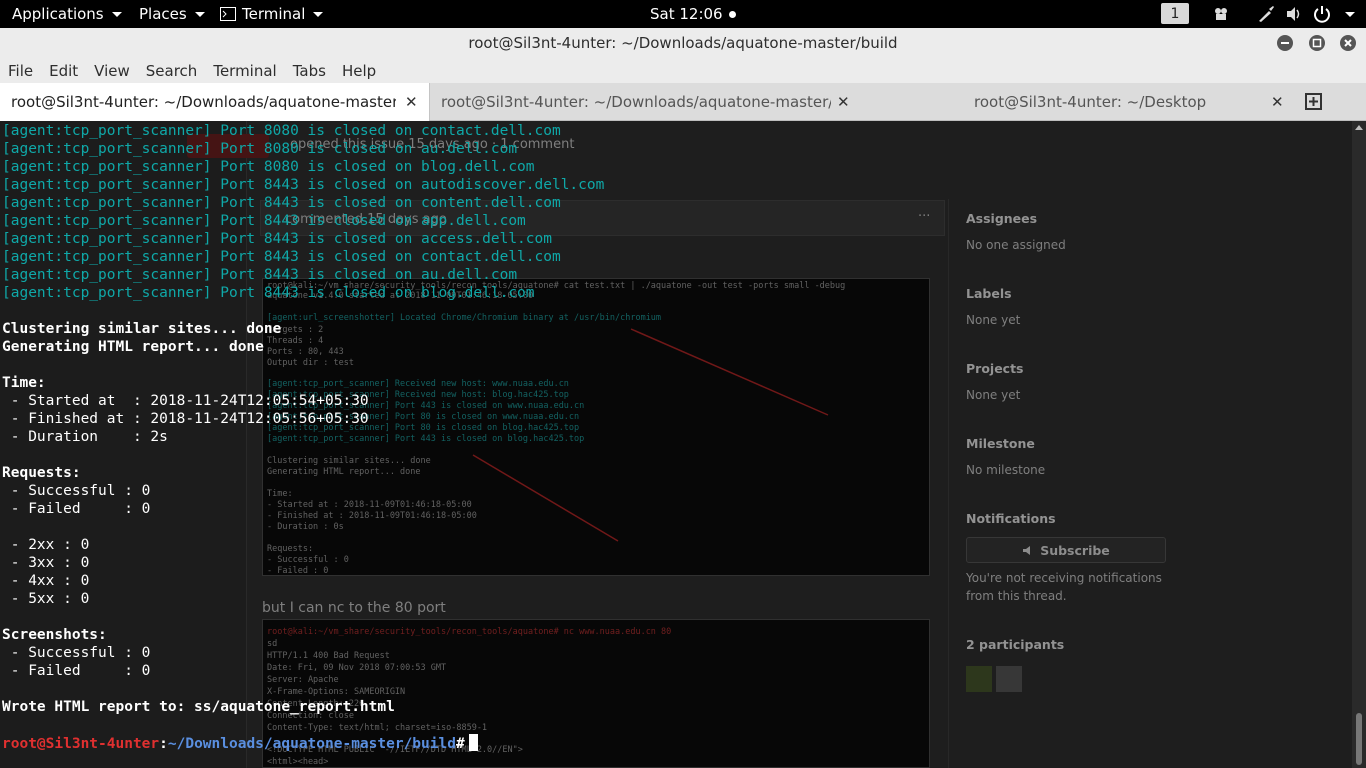 The width and height of the screenshot is (1366, 768). What do you see at coordinates (1359, 739) in the screenshot?
I see `scroll-thumb` at bounding box center [1359, 739].